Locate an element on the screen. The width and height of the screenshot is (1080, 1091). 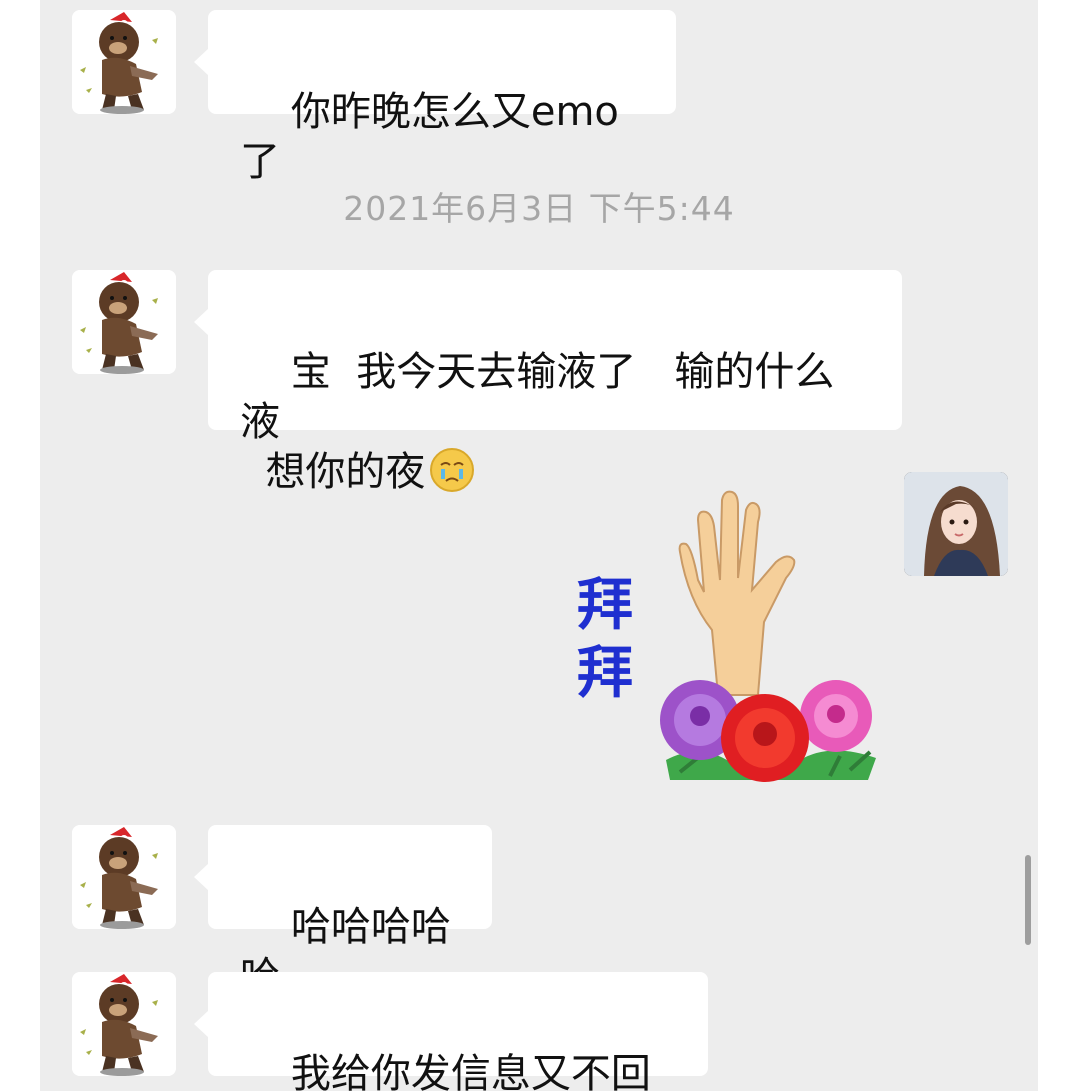
user-avatar-icon is located at coordinates (956, 524).